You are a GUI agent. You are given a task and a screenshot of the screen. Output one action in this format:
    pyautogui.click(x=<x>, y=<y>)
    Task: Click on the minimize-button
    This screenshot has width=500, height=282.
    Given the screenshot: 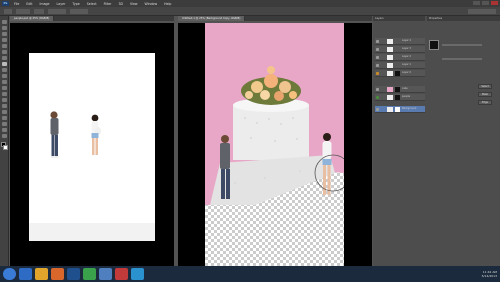 What is the action you would take?
    pyautogui.click(x=476, y=3)
    